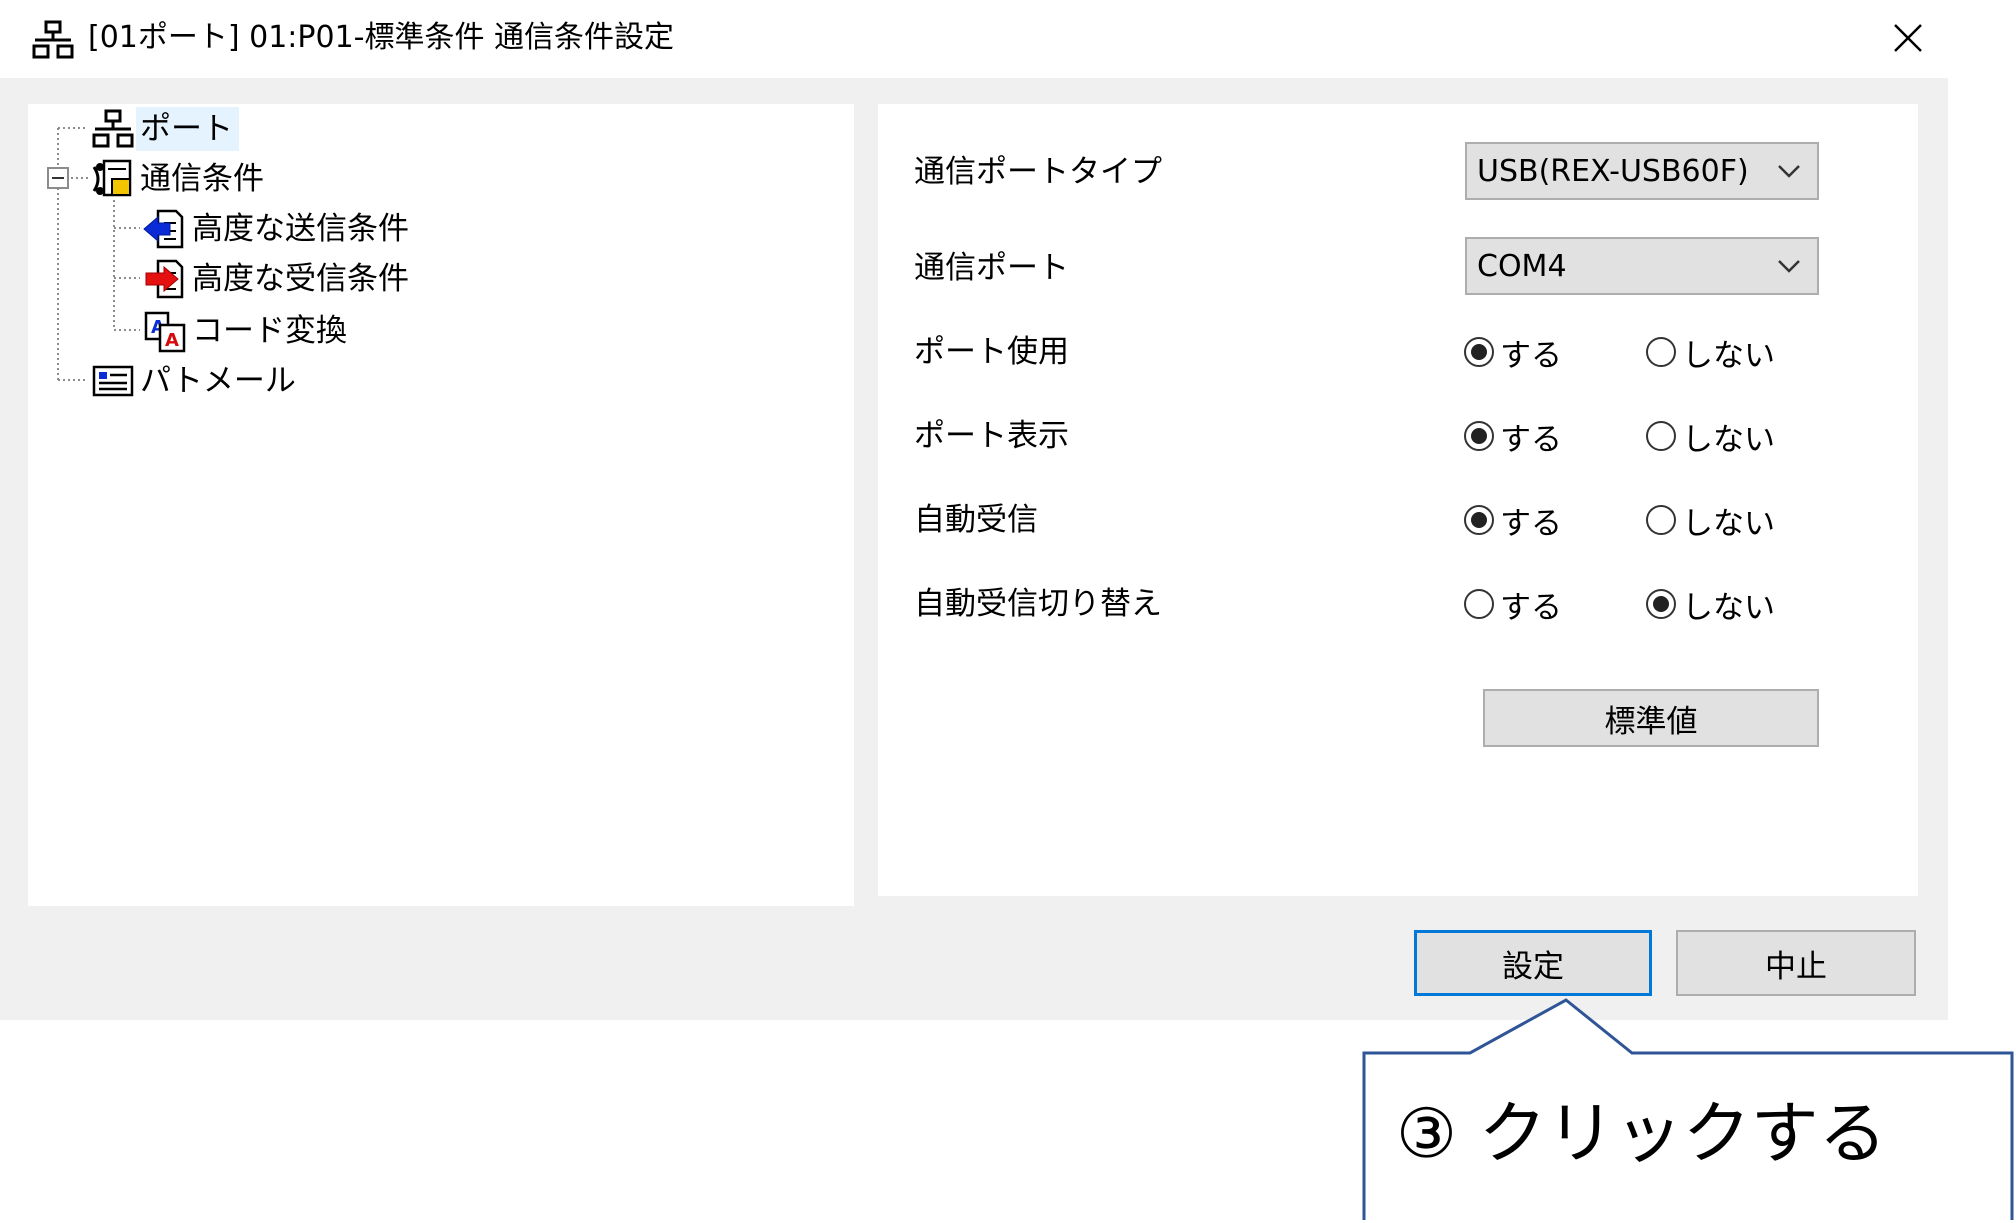  I want to click on code-convert-icon: A A, so click(165, 332).